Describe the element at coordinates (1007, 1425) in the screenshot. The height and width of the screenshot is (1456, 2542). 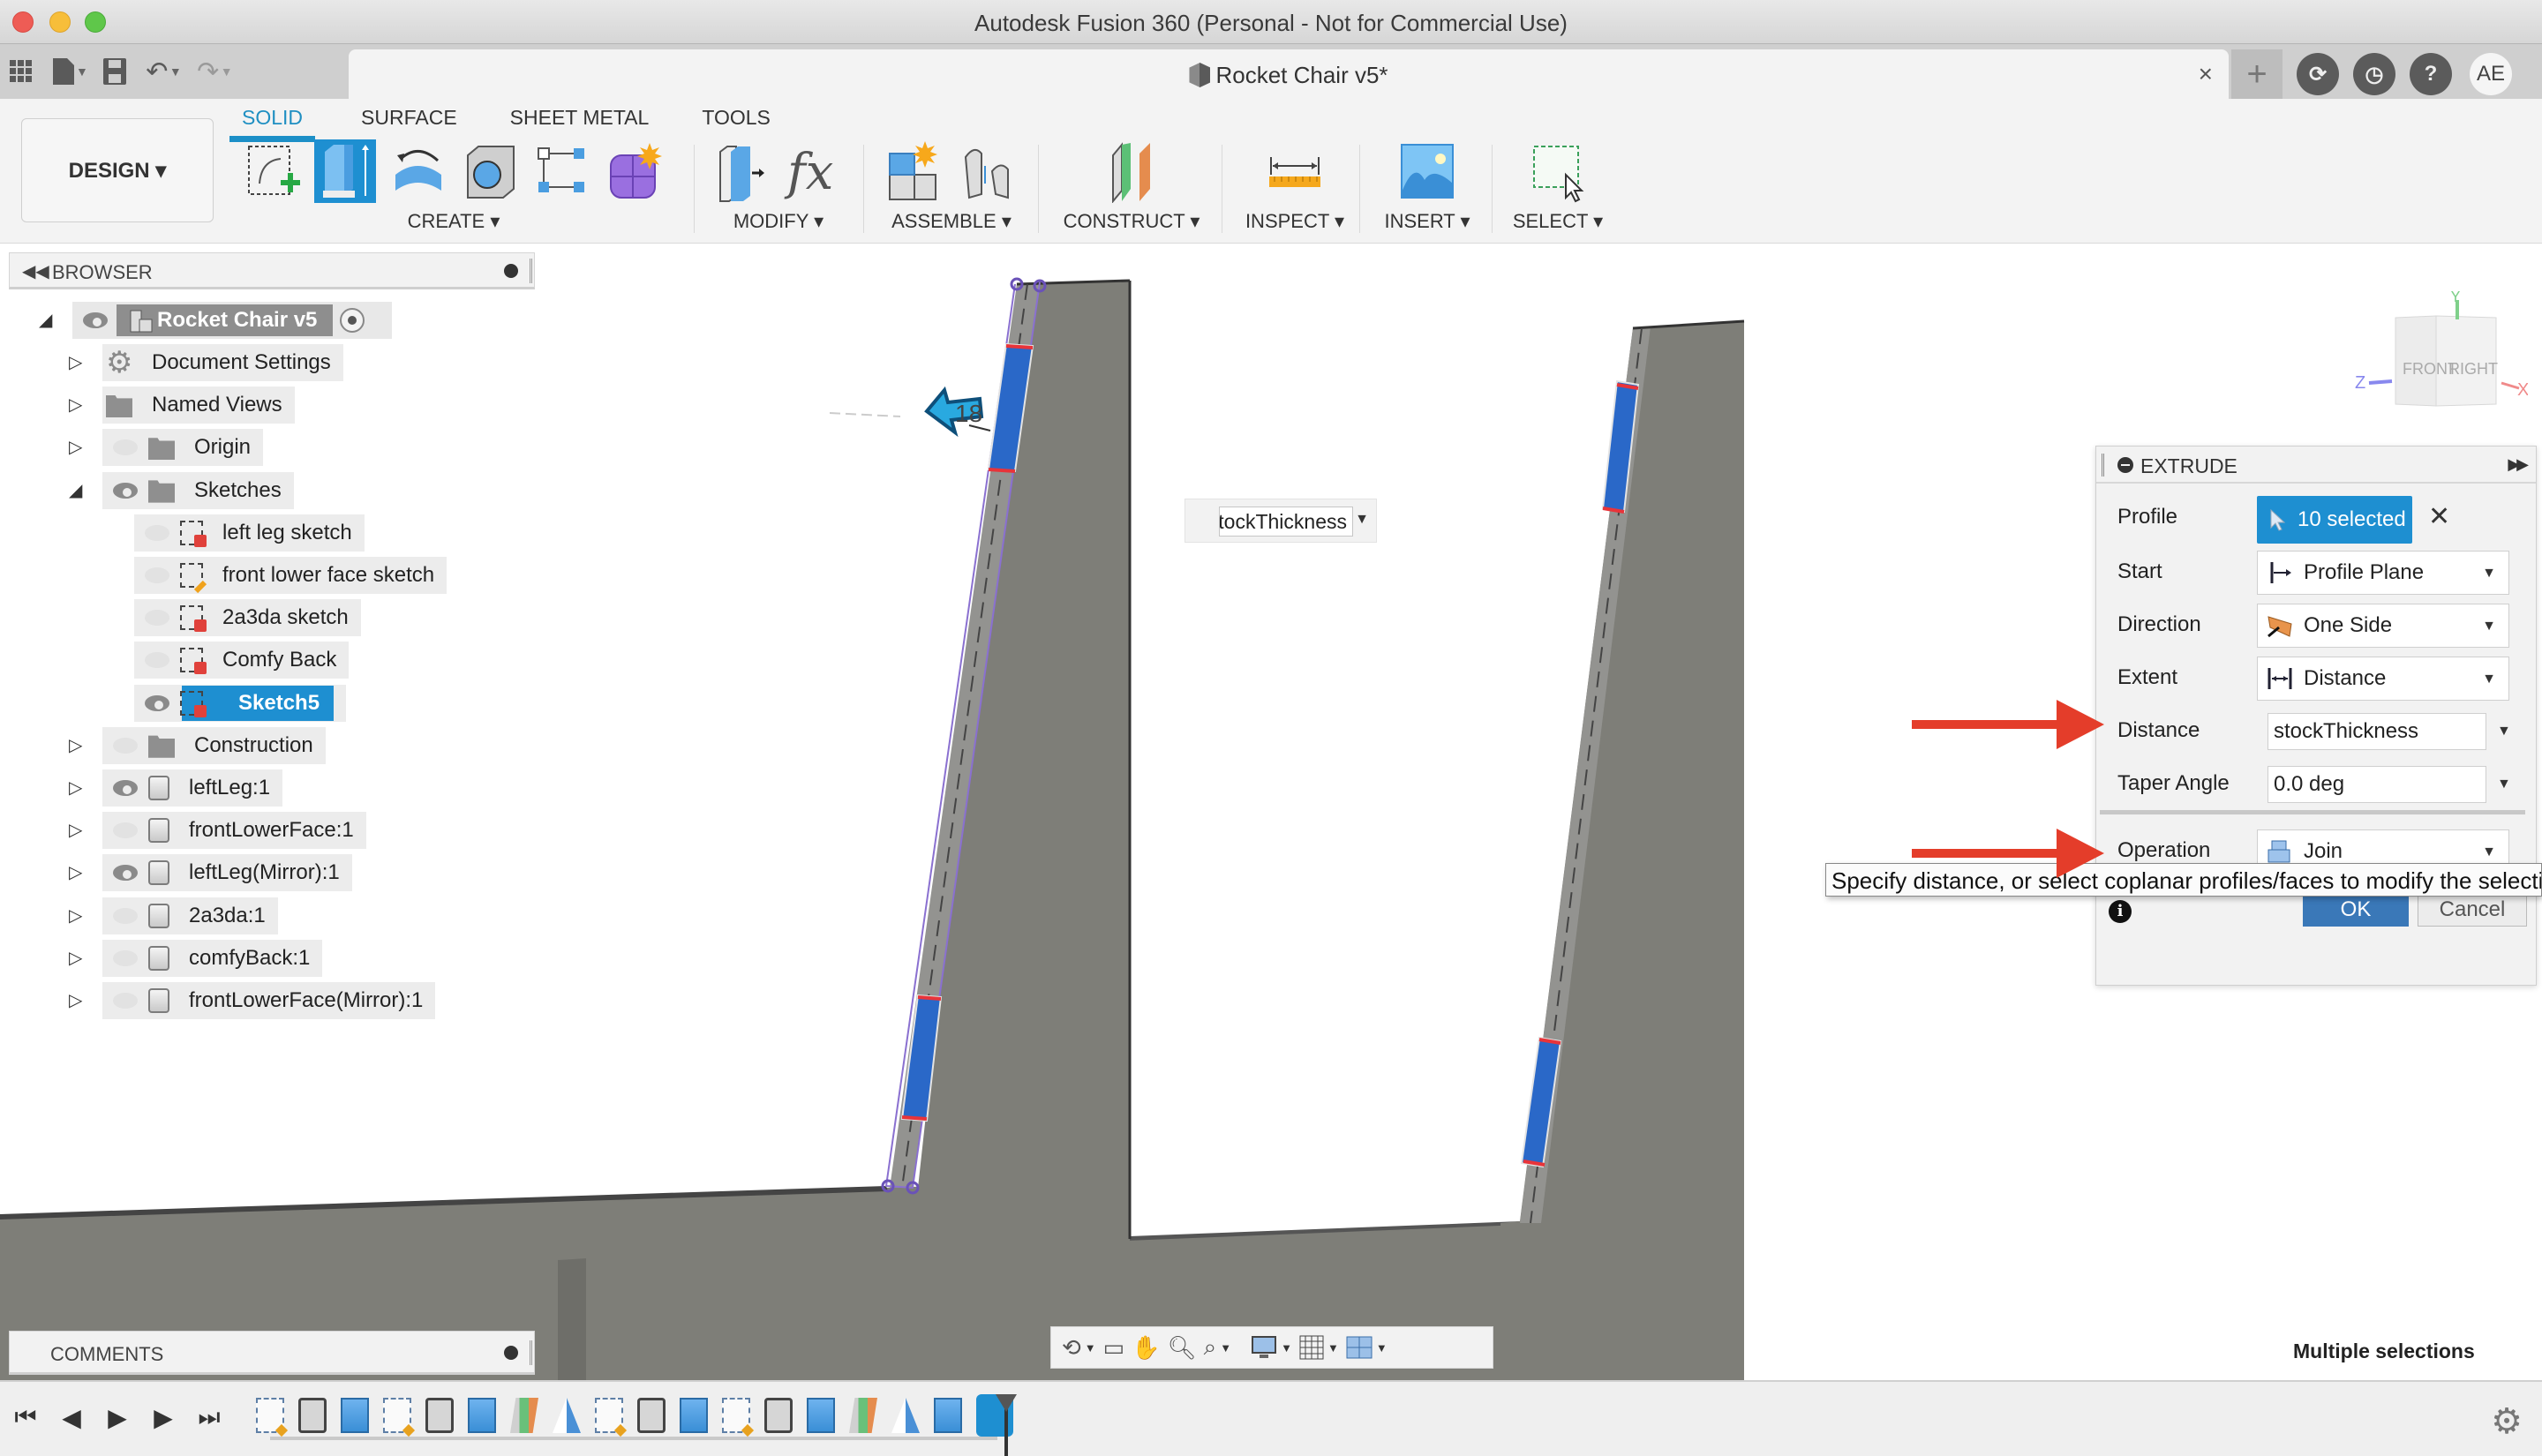
I see `timeline-marker-handle` at that location.